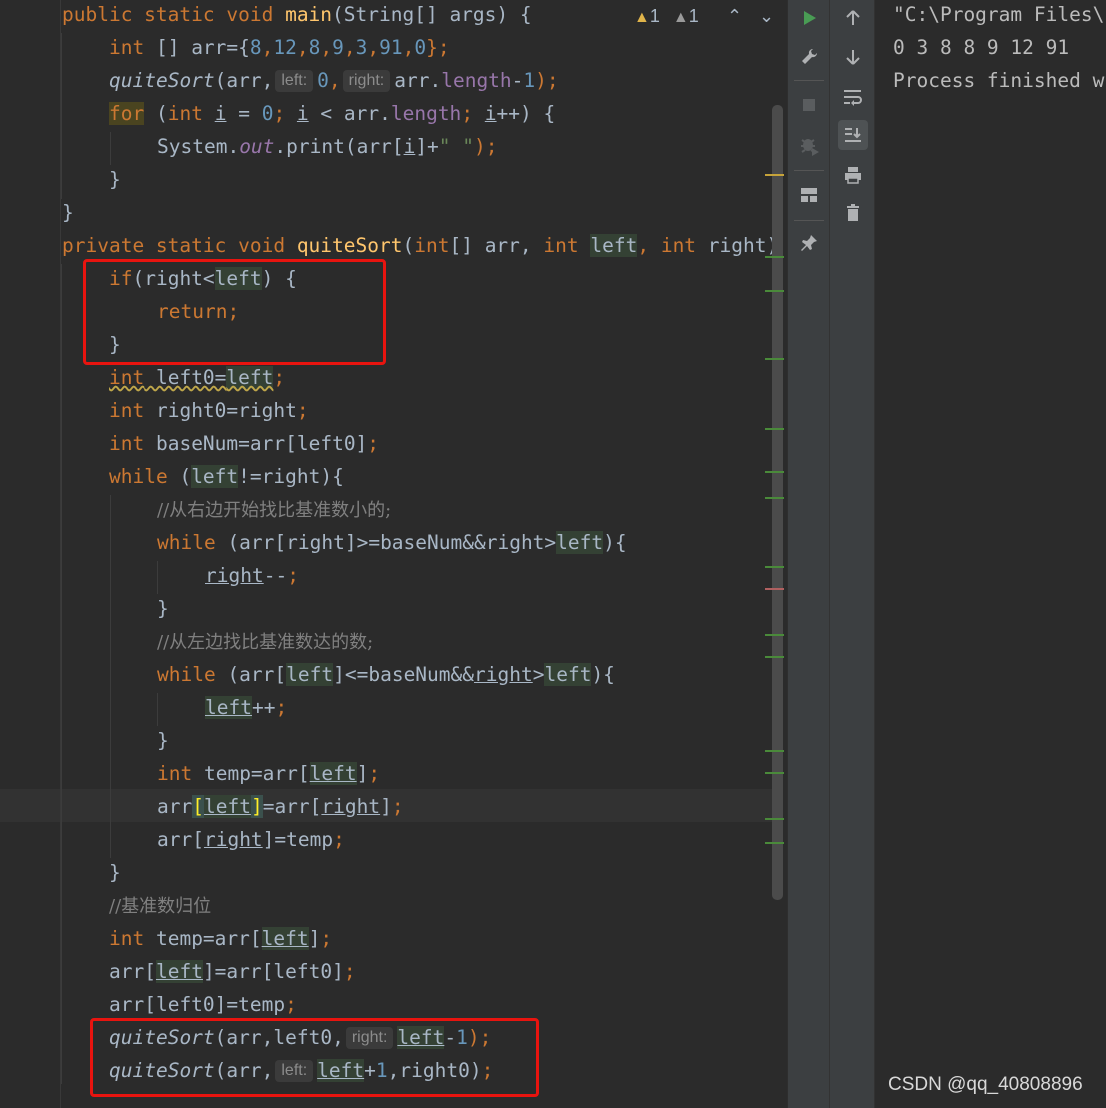 The height and width of the screenshot is (1108, 1106). I want to click on code-line: int right0=right;, so click(209, 410).